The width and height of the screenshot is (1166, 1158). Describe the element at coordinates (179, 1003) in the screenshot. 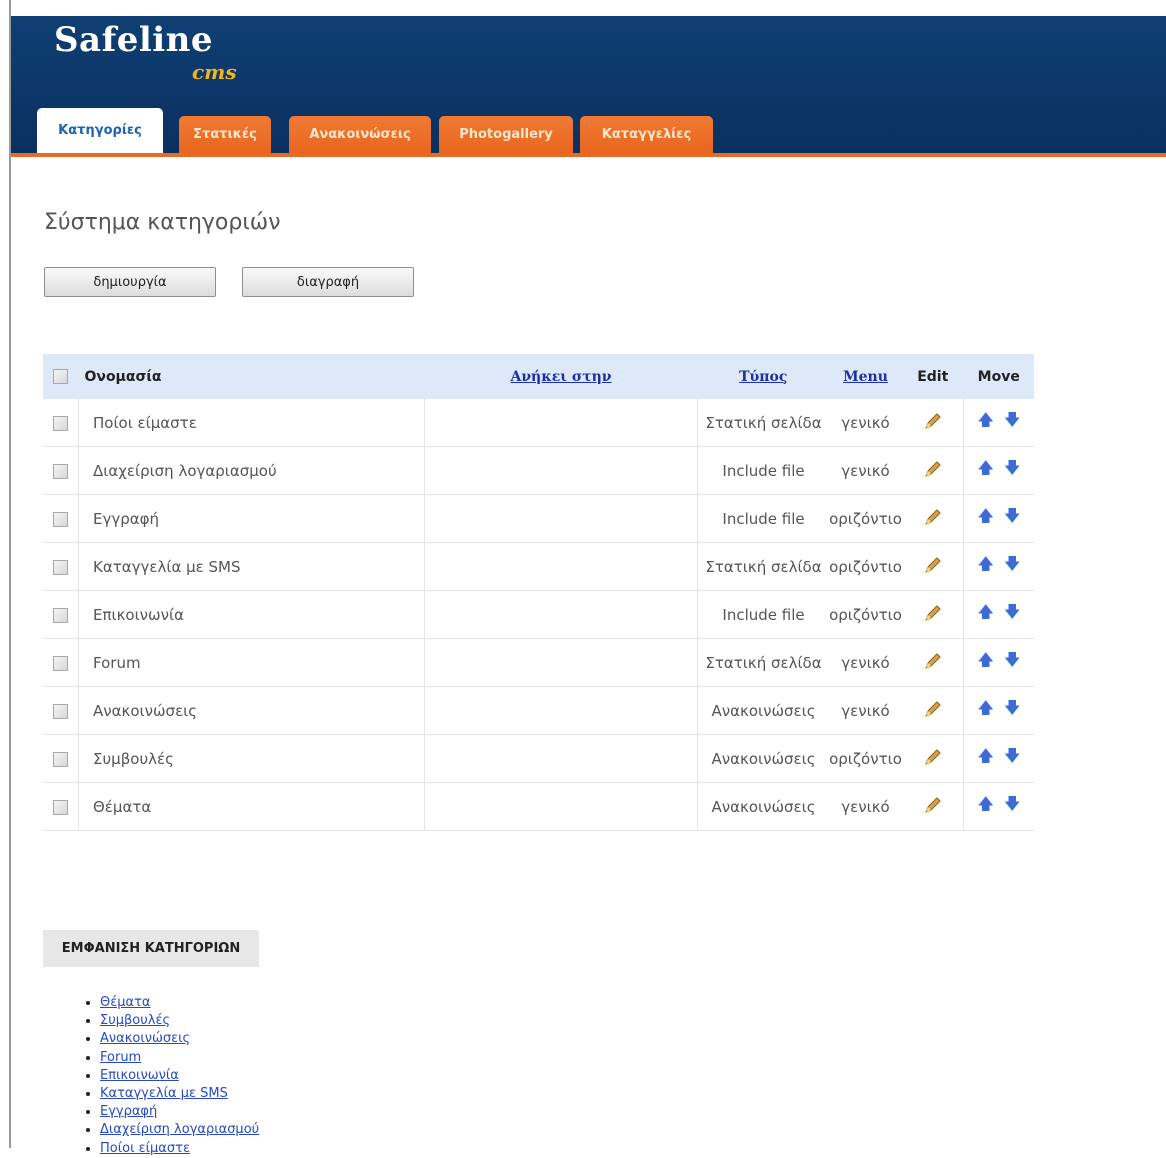

I see `list-item: Θέματα` at that location.